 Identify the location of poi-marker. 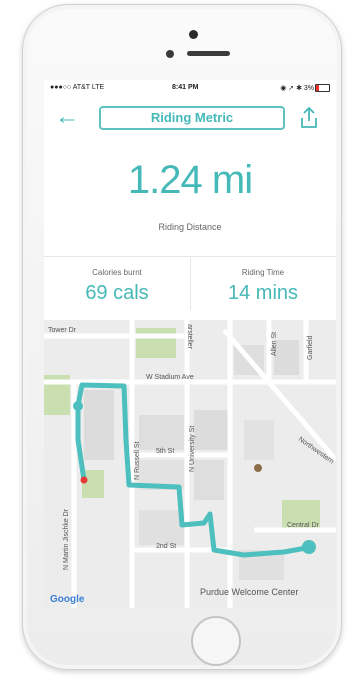
(258, 468).